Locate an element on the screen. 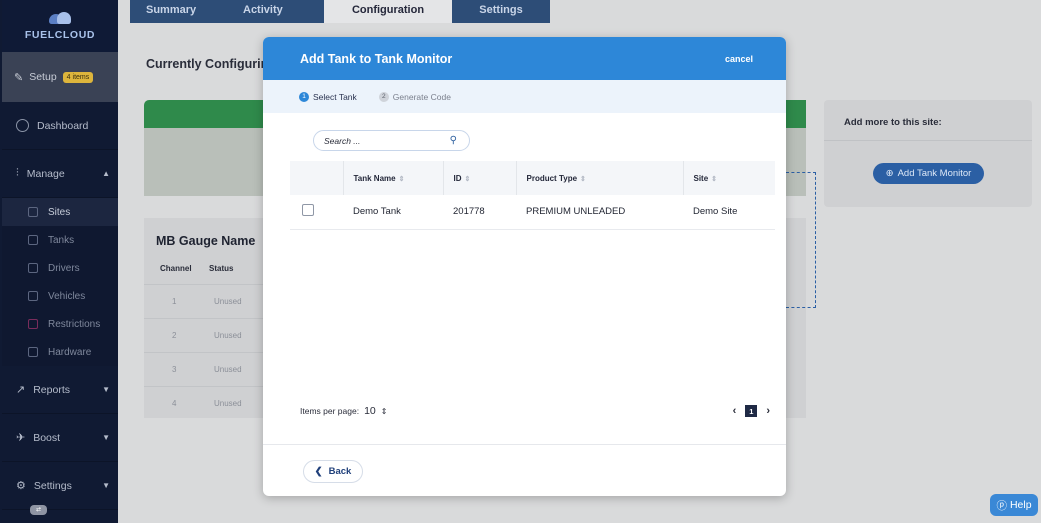 The height and width of the screenshot is (523, 1041). gauge-header-status: Status is located at coordinates (221, 268).